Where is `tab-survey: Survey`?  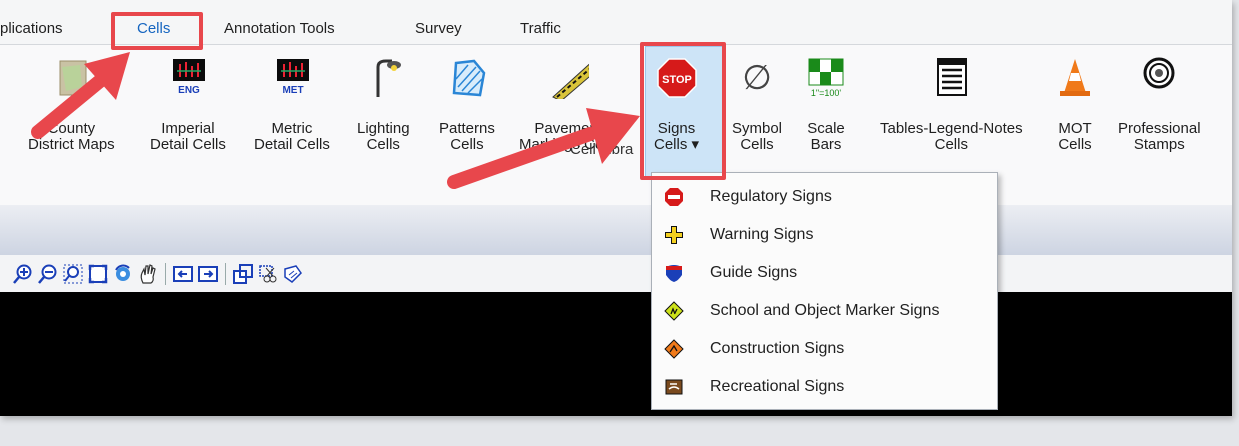 tab-survey: Survey is located at coordinates (438, 28).